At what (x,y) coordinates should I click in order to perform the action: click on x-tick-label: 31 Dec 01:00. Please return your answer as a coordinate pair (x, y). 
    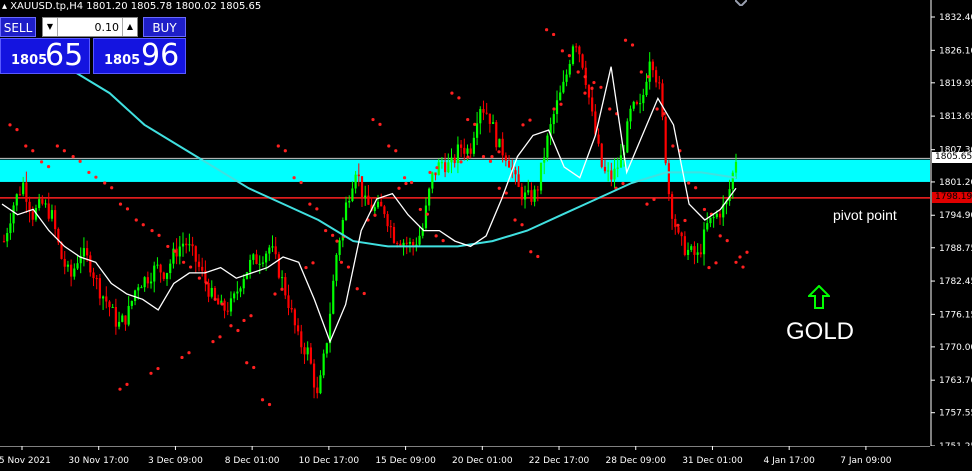
    Looking at the image, I should click on (712, 461).